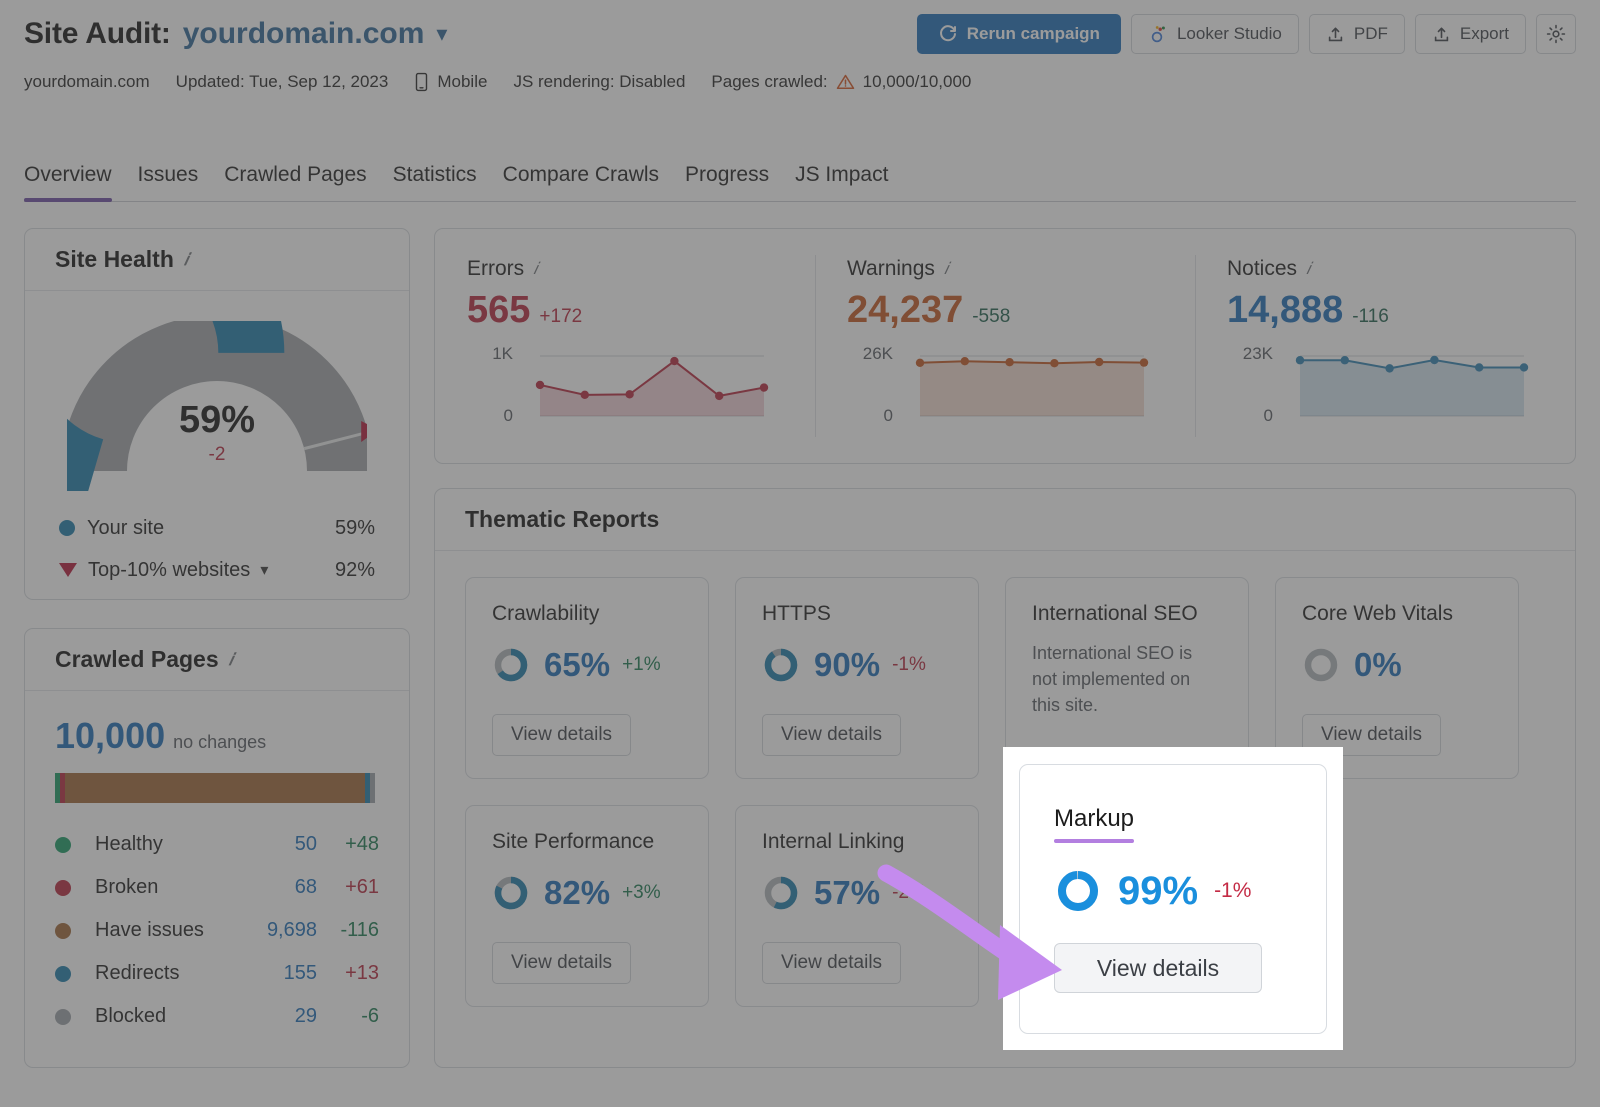 The height and width of the screenshot is (1107, 1600). I want to click on markup-highlight-region: Markup 99% -1% View details, so click(1173, 898).